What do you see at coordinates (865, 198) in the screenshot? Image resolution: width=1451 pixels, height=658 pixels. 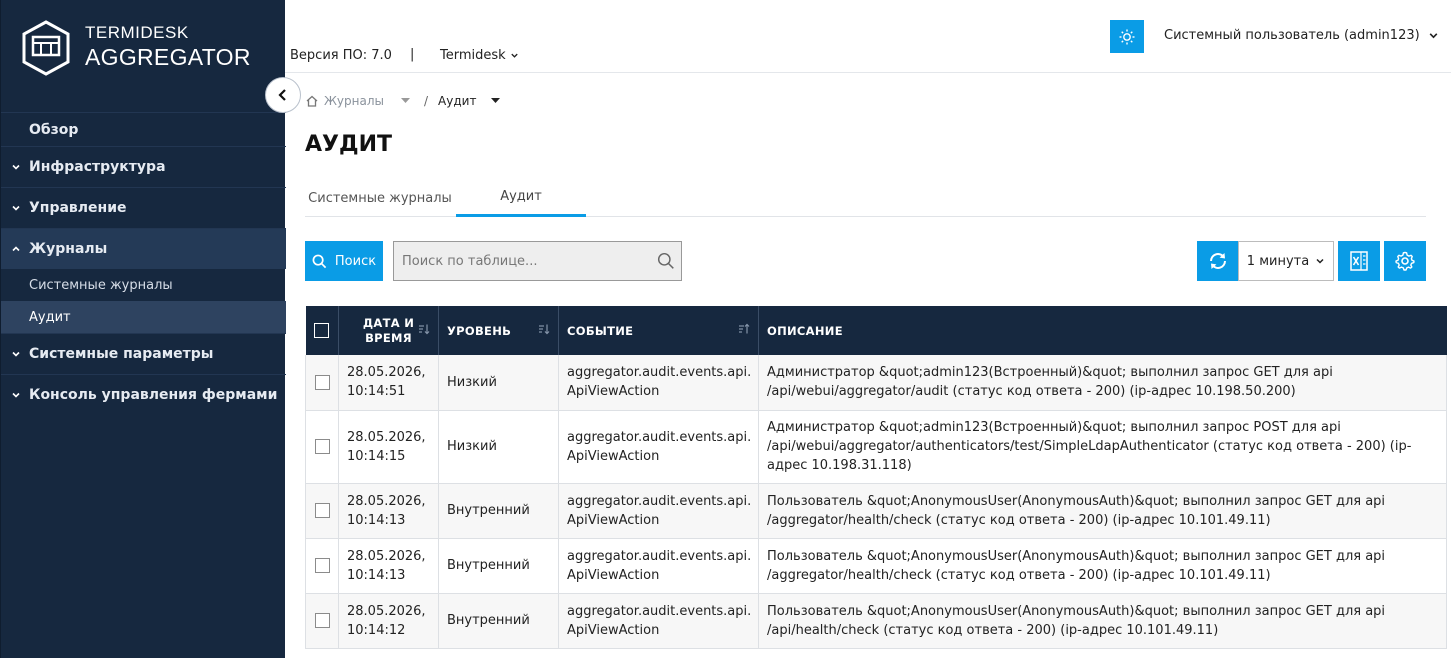 I see `tabs: Системные журналы Аудит` at bounding box center [865, 198].